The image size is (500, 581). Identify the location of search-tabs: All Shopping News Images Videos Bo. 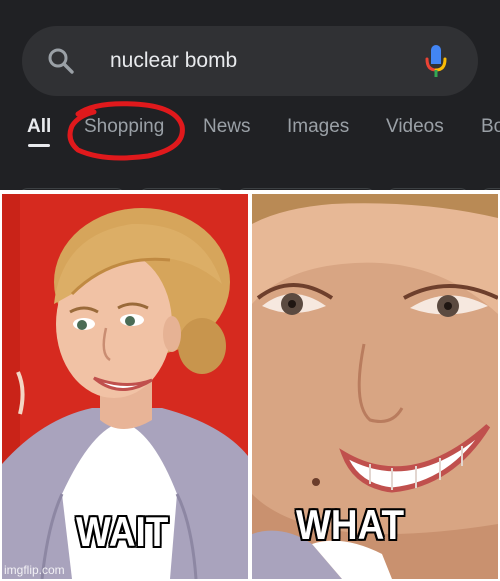
(250, 130).